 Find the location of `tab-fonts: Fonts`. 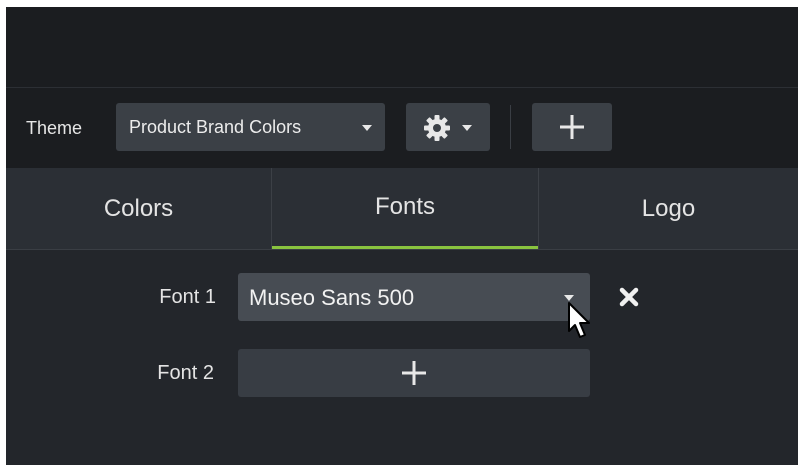

tab-fonts: Fonts is located at coordinates (405, 208).